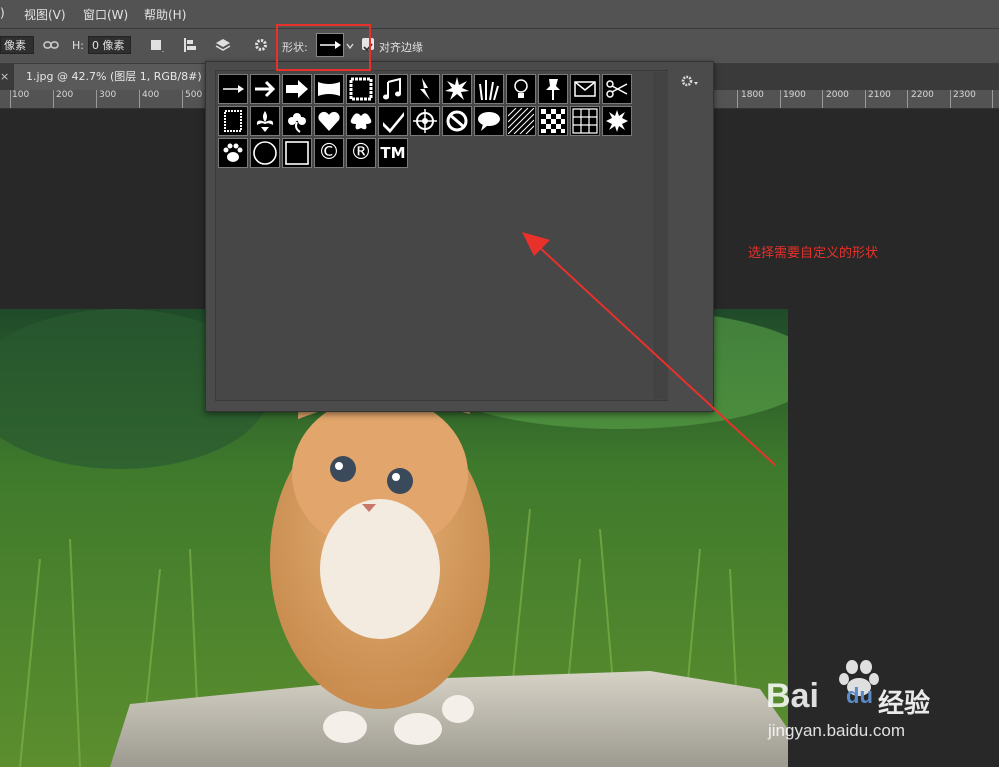 Image resolution: width=999 pixels, height=767 pixels. I want to click on target-icon, so click(425, 121).